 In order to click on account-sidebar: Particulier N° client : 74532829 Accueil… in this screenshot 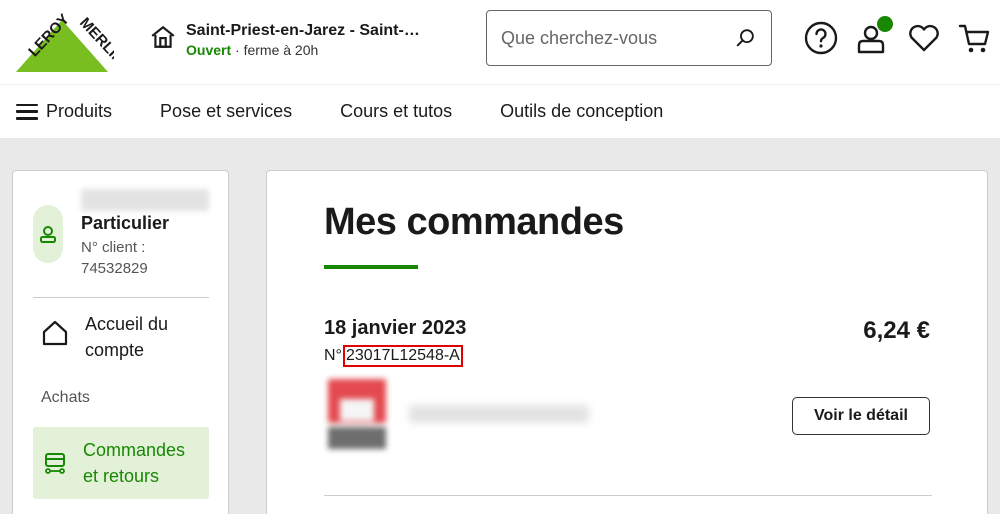, I will do `click(120, 342)`.